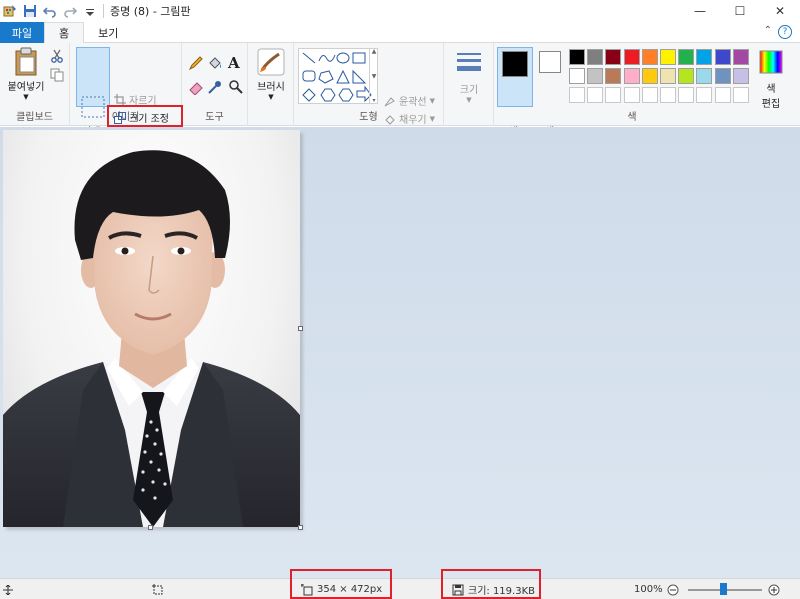 This screenshot has width=800, height=599. I want to click on fill-icon, so click(390, 119).